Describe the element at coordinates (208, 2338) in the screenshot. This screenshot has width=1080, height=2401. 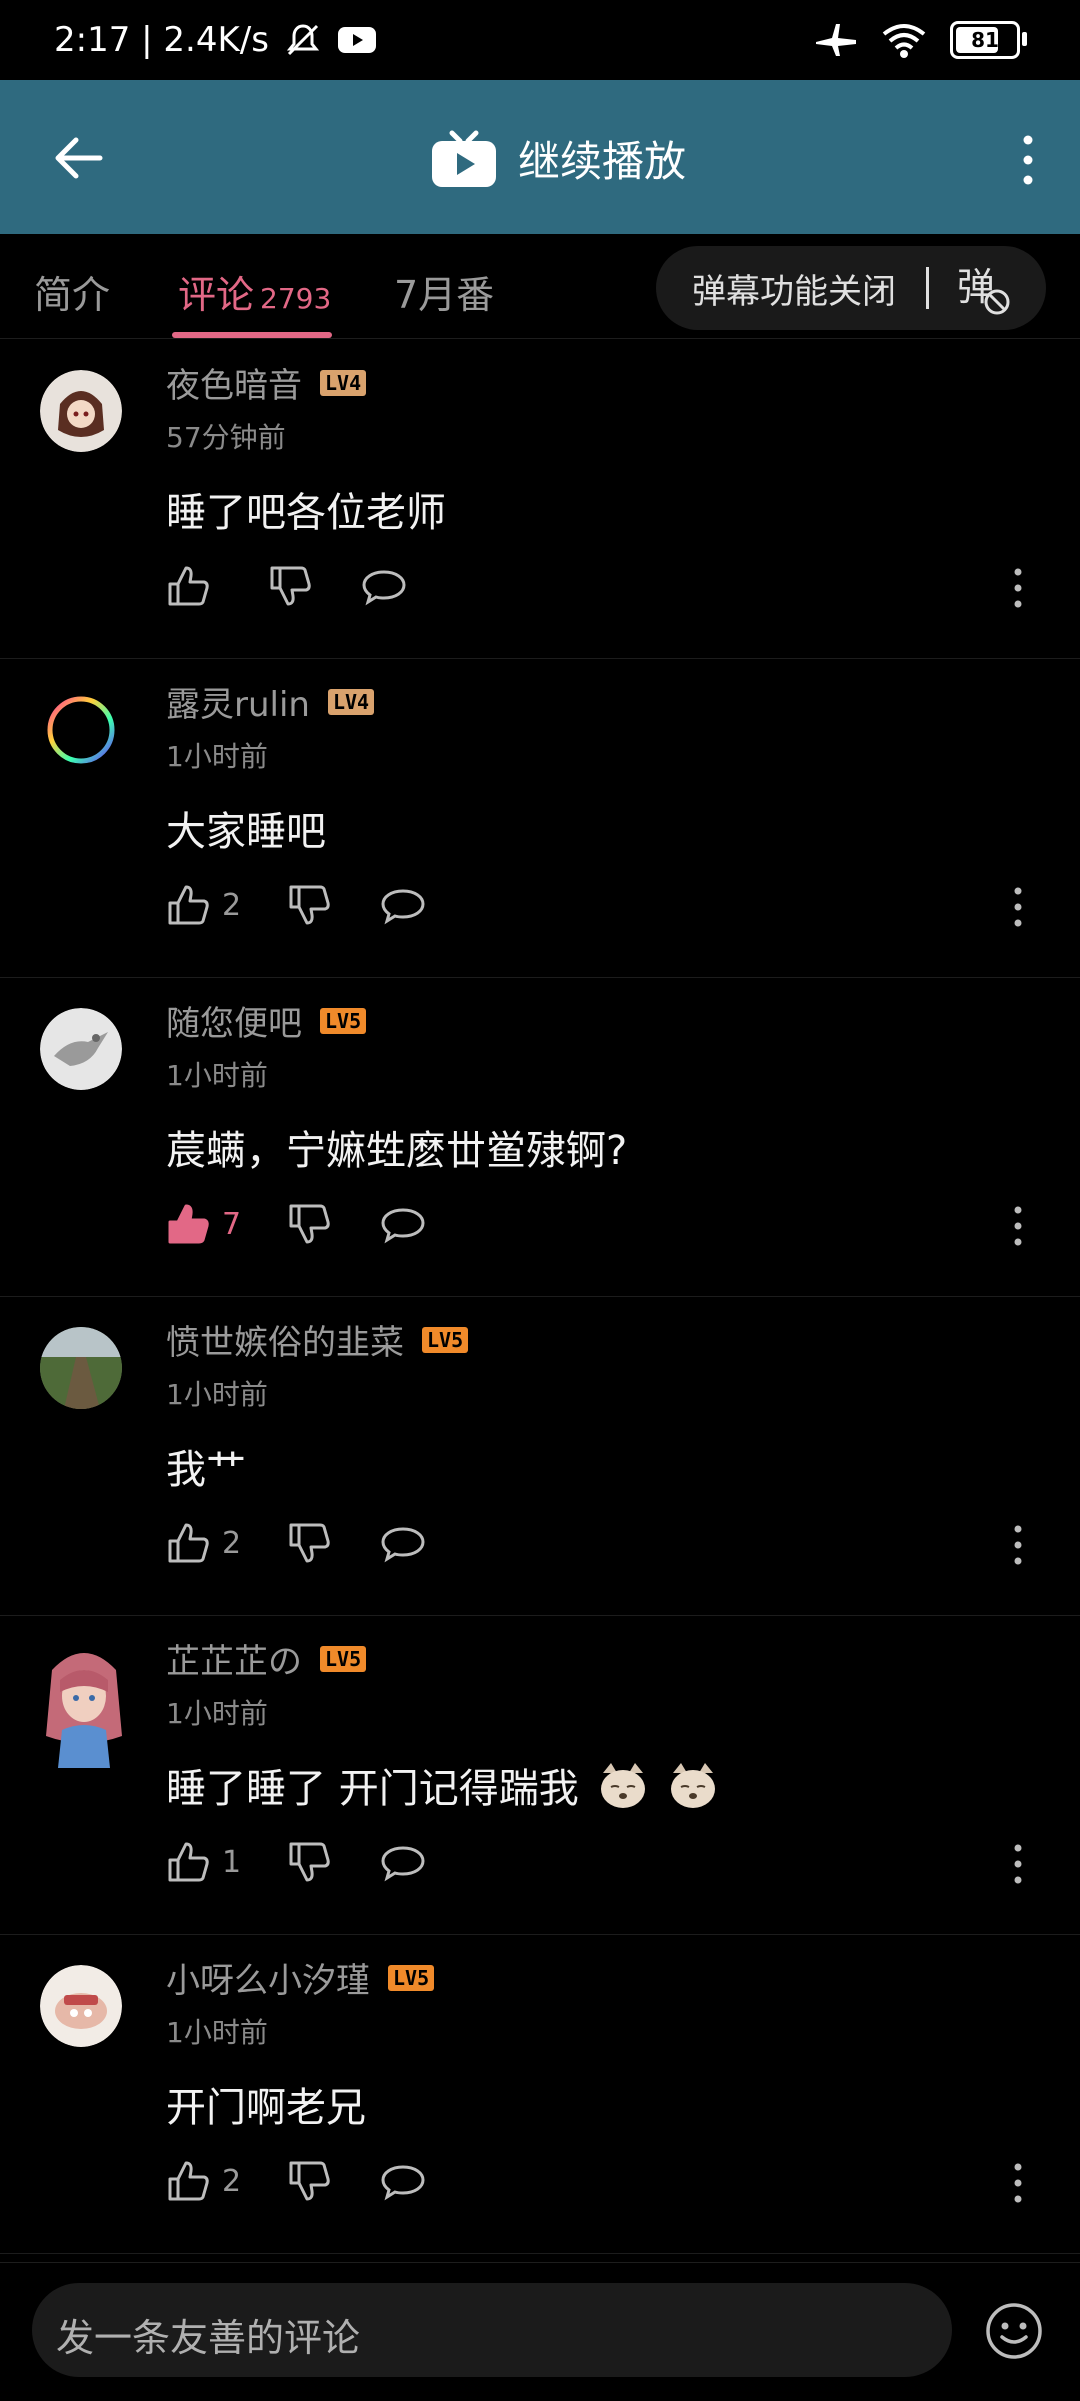
I see `comment-input-placeholder: 发一条友善的评论` at that location.